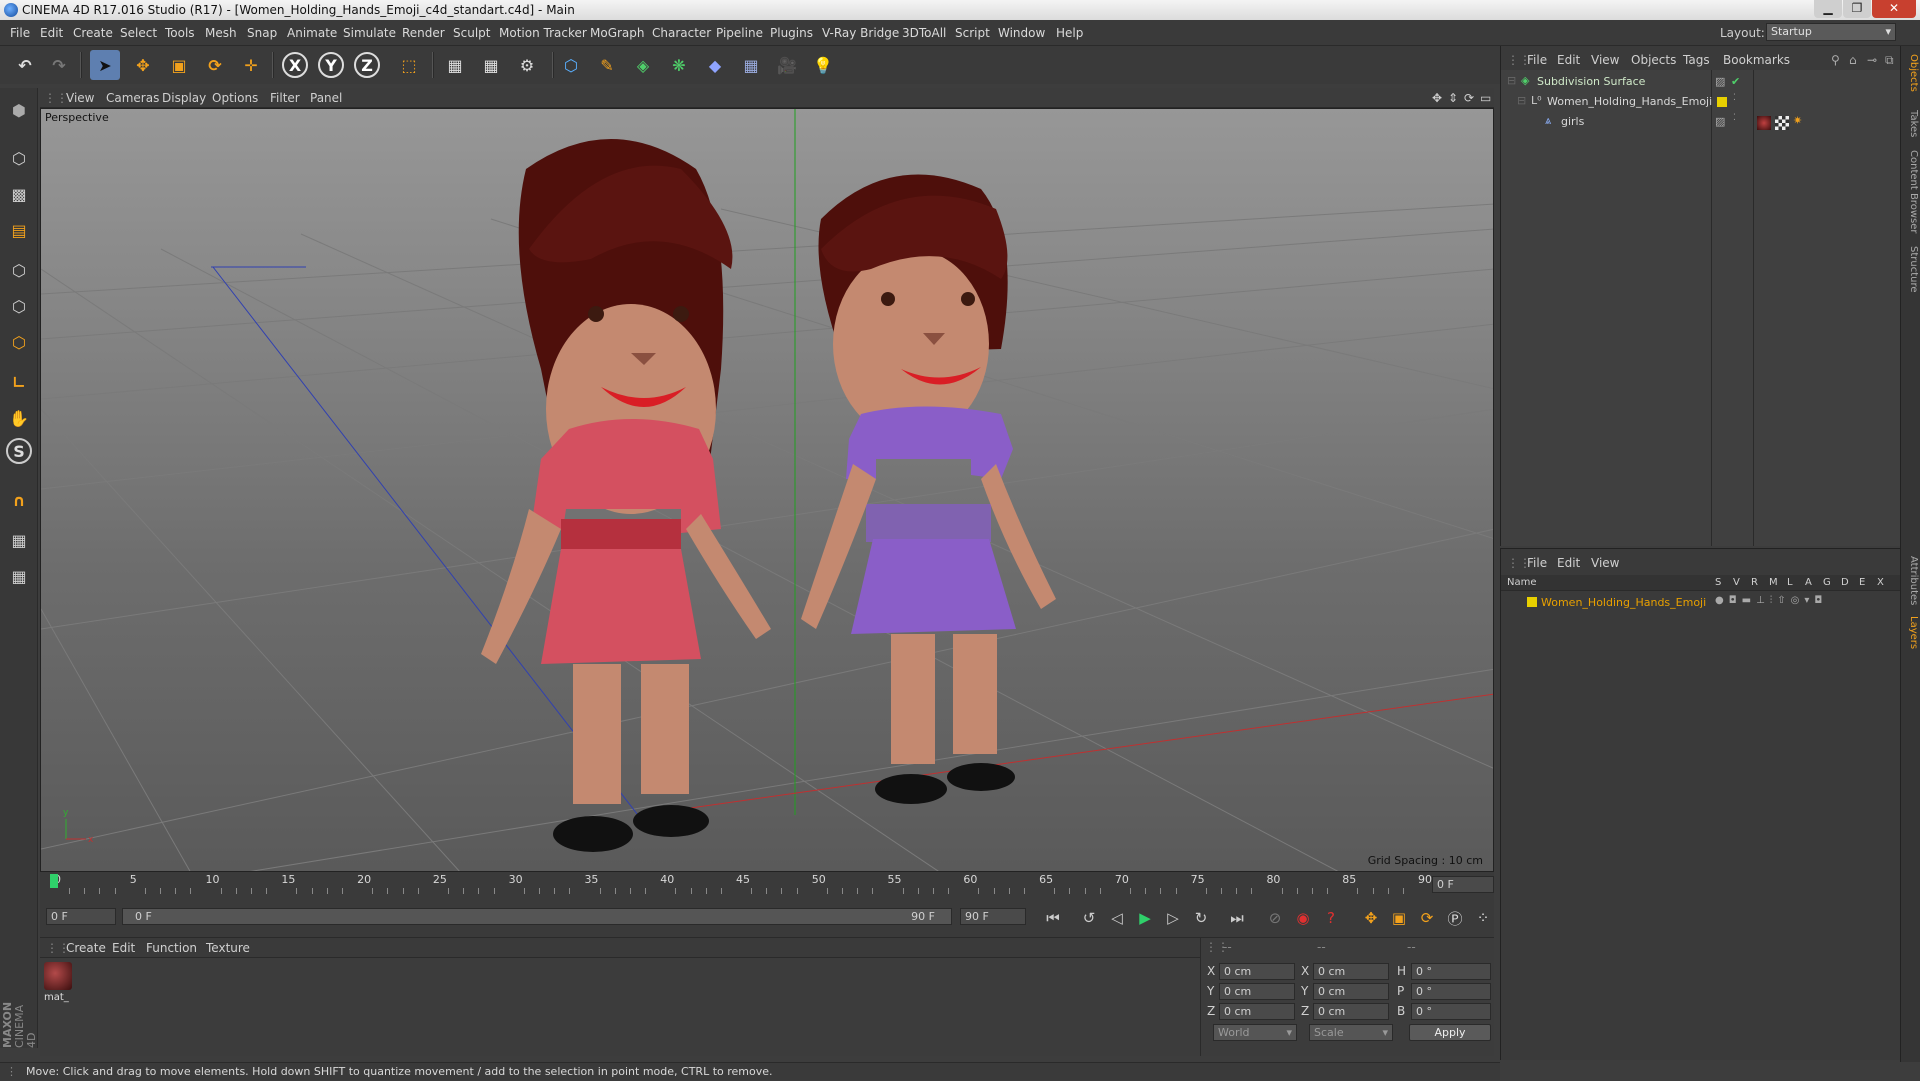  I want to click on coord-size-y-field: 0 cm, so click(1351, 991).